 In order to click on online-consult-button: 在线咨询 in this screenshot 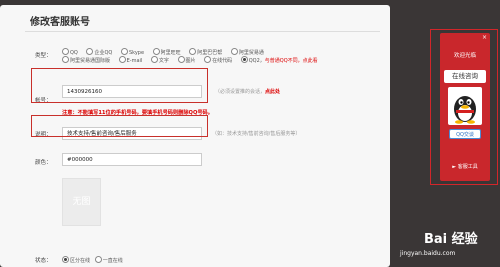, I will do `click(465, 76)`.